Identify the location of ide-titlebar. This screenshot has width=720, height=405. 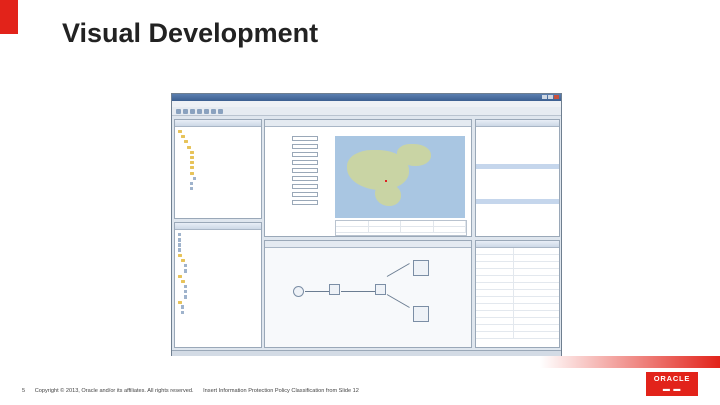
(366, 97).